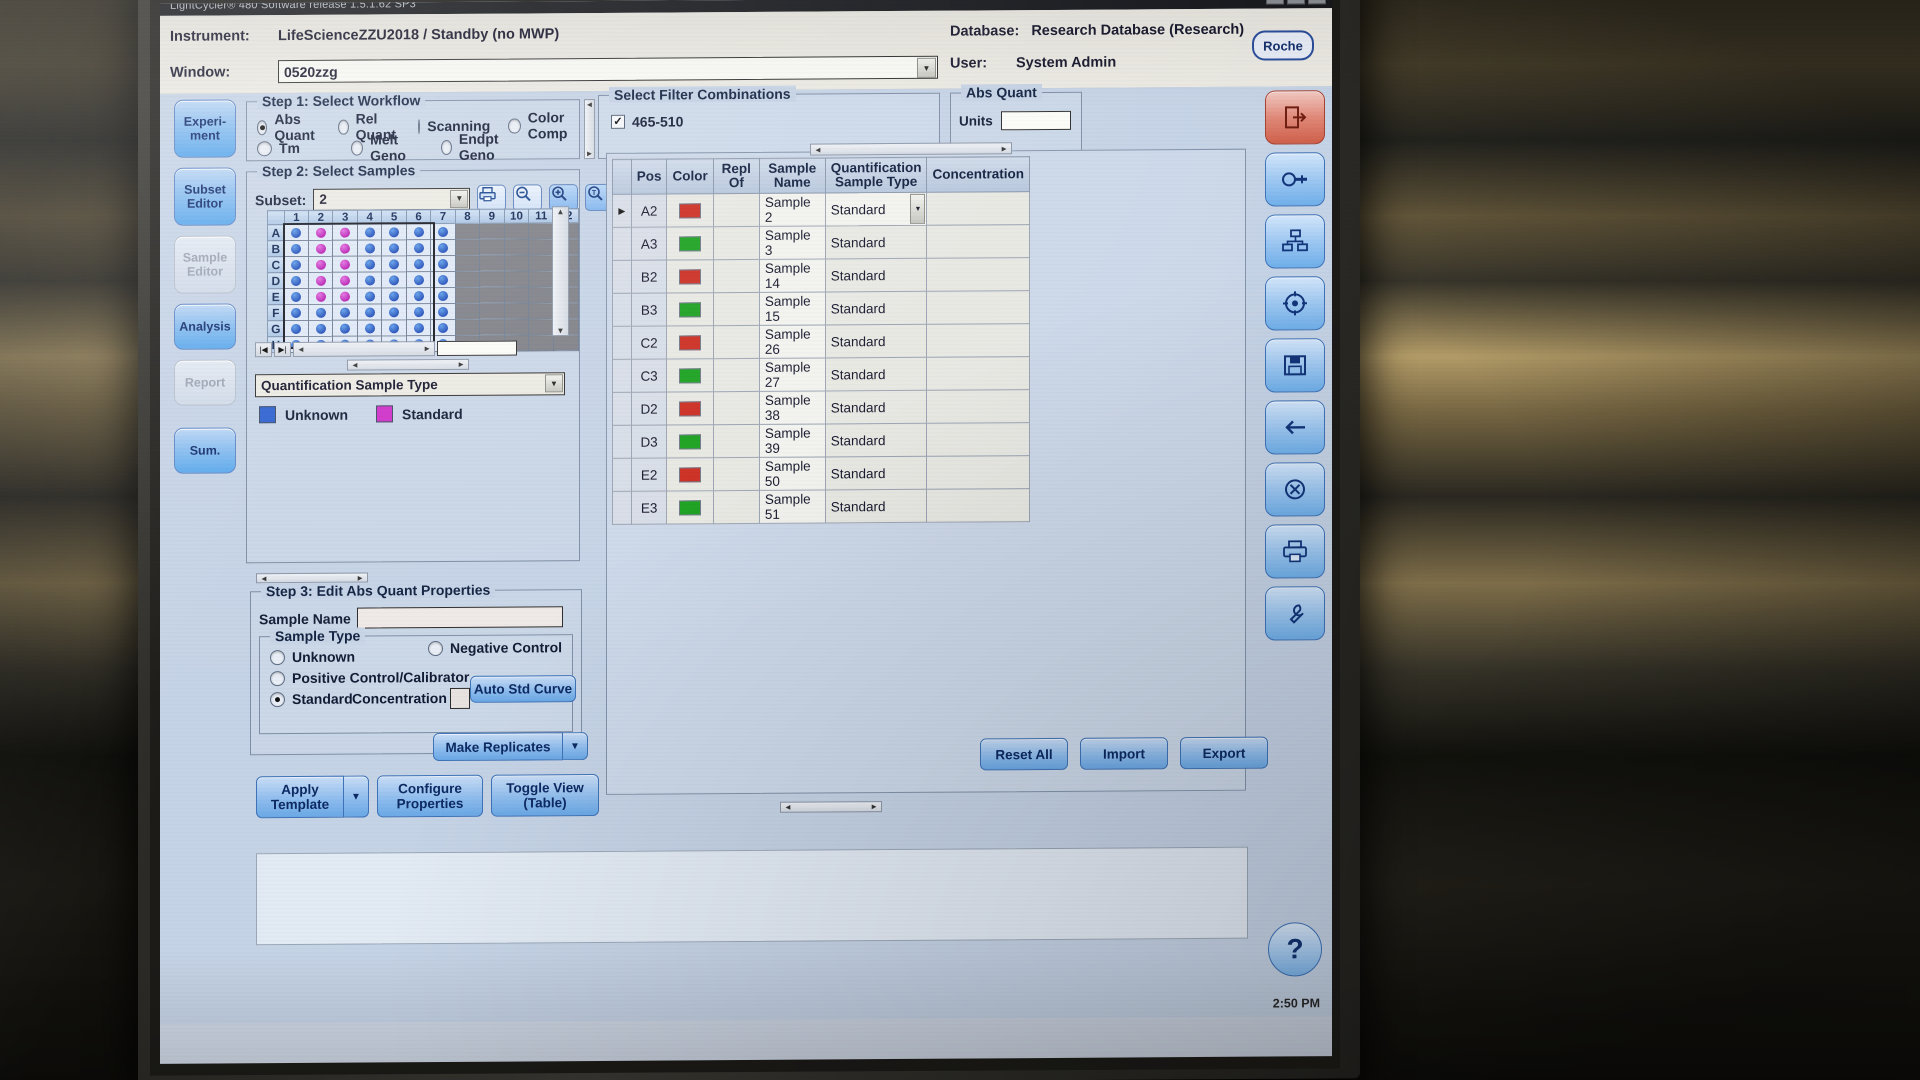 The image size is (1920, 1080). What do you see at coordinates (369, 328) in the screenshot?
I see `plate-well-G4` at bounding box center [369, 328].